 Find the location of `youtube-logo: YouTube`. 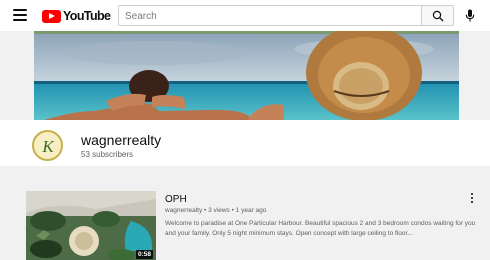

youtube-logo: YouTube is located at coordinates (76, 16).